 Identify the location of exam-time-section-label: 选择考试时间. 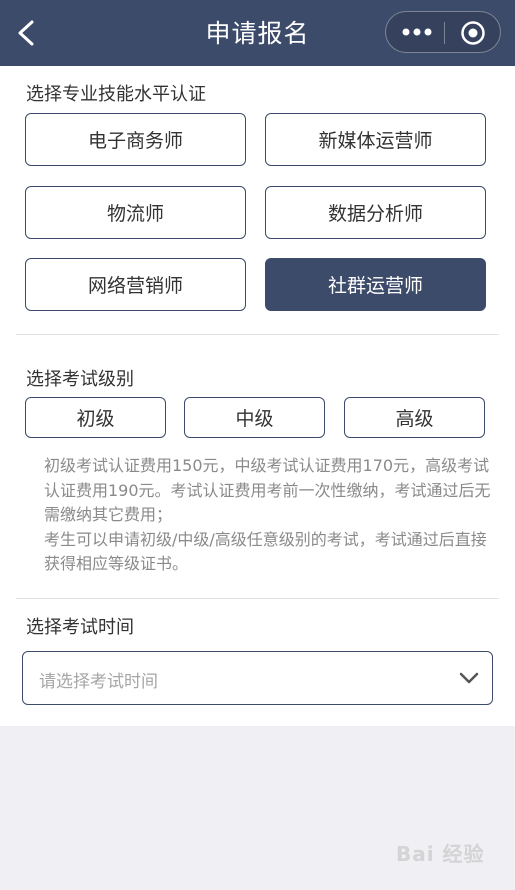
(80, 627).